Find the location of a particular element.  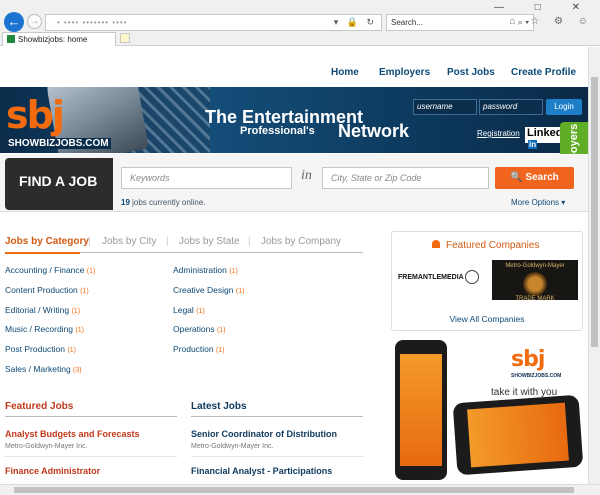

promo-tagline: take it with you is located at coordinates (524, 392).